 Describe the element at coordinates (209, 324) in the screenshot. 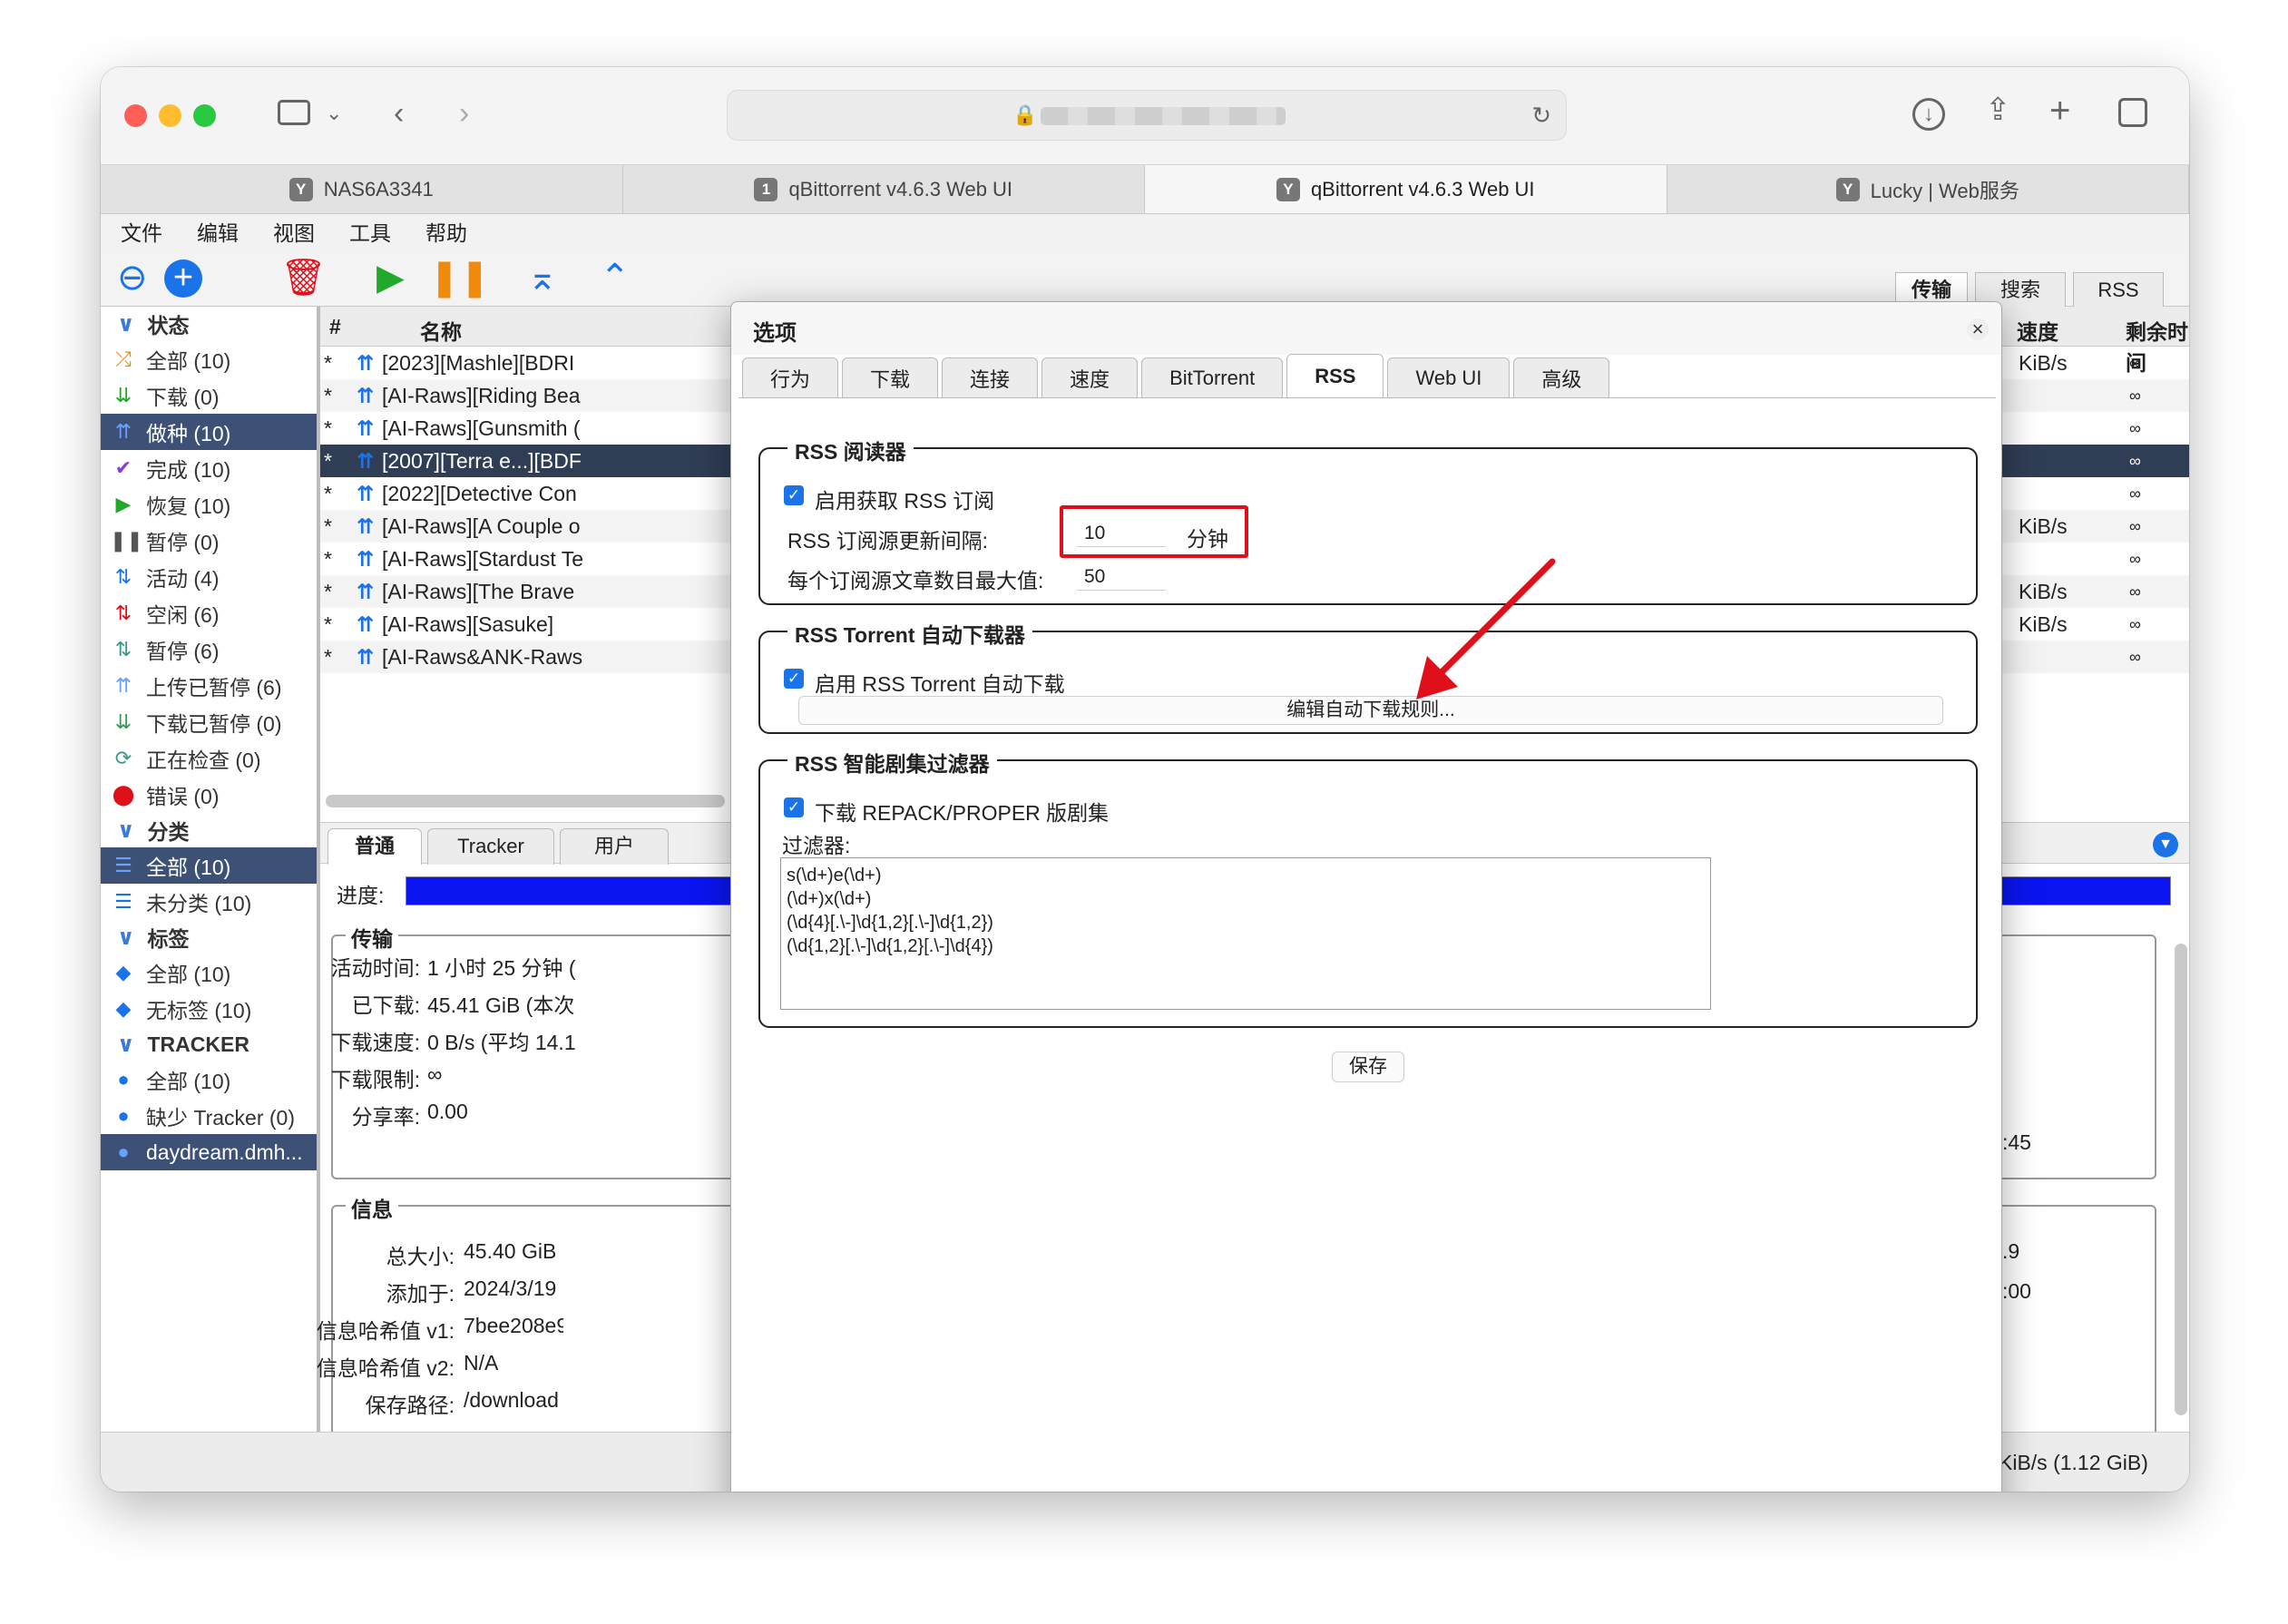

I see `status-header: ∨ 状态` at that location.